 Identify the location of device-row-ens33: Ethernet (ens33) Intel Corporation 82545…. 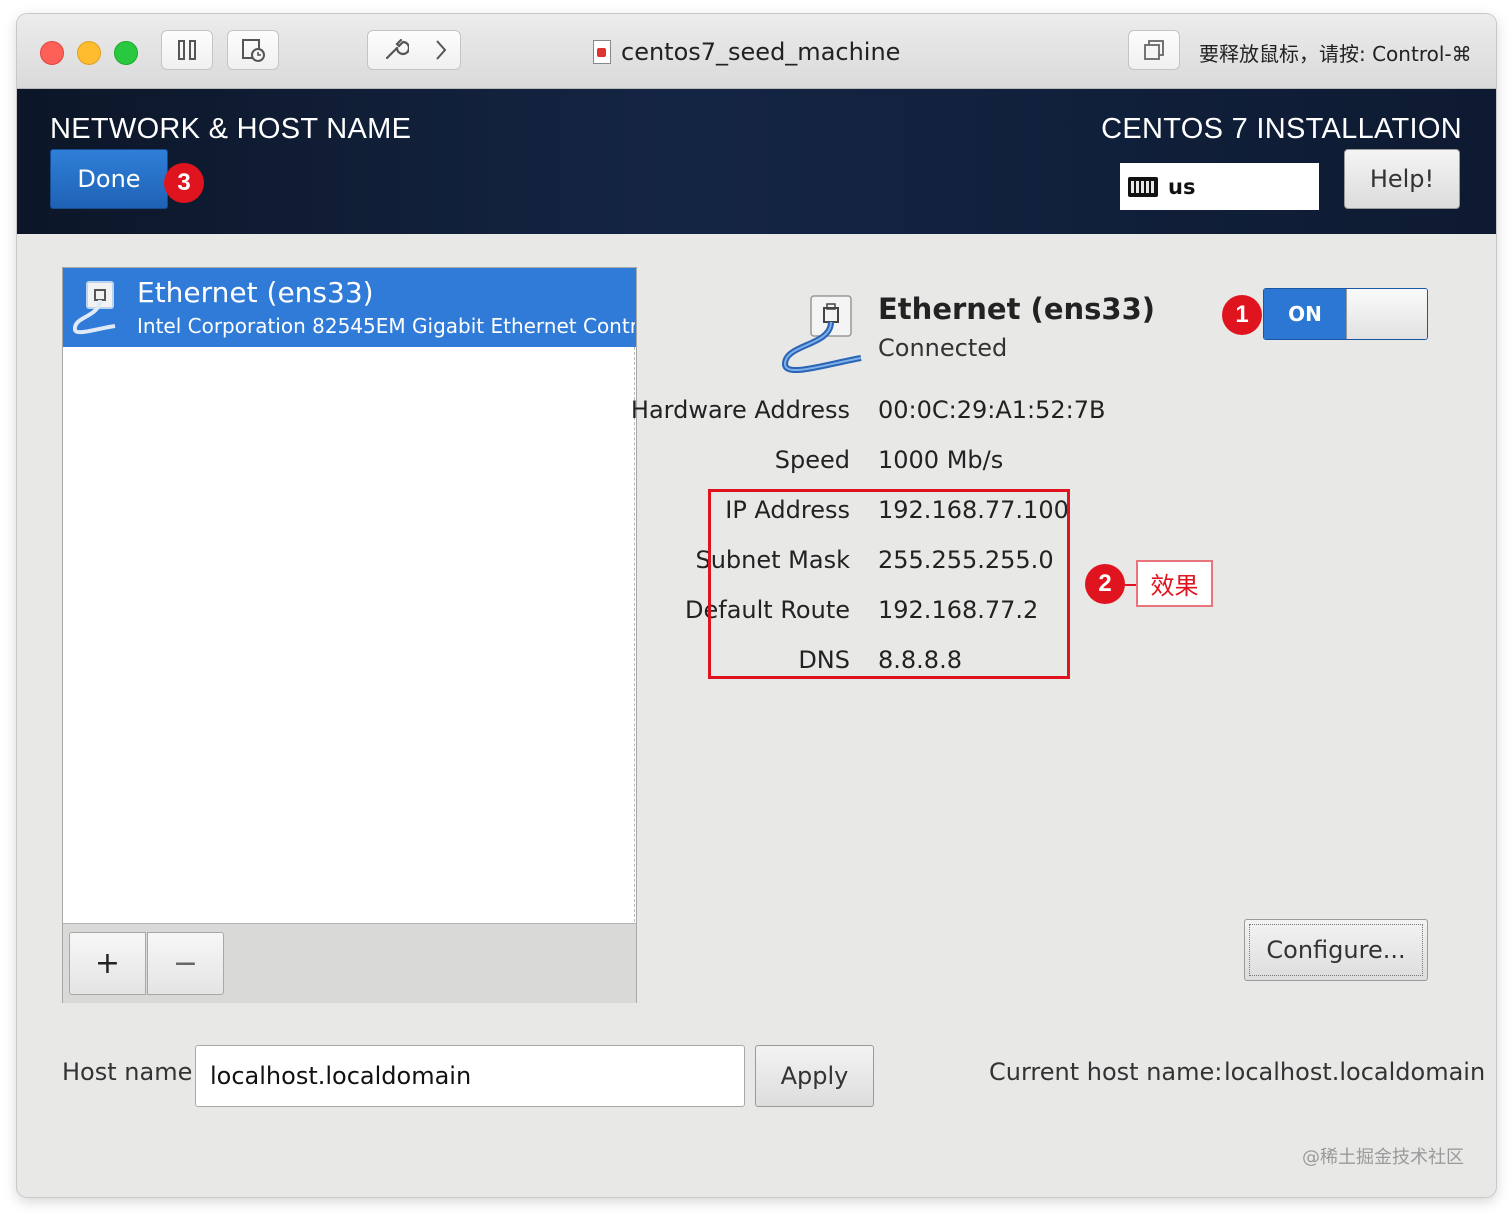
(349, 307).